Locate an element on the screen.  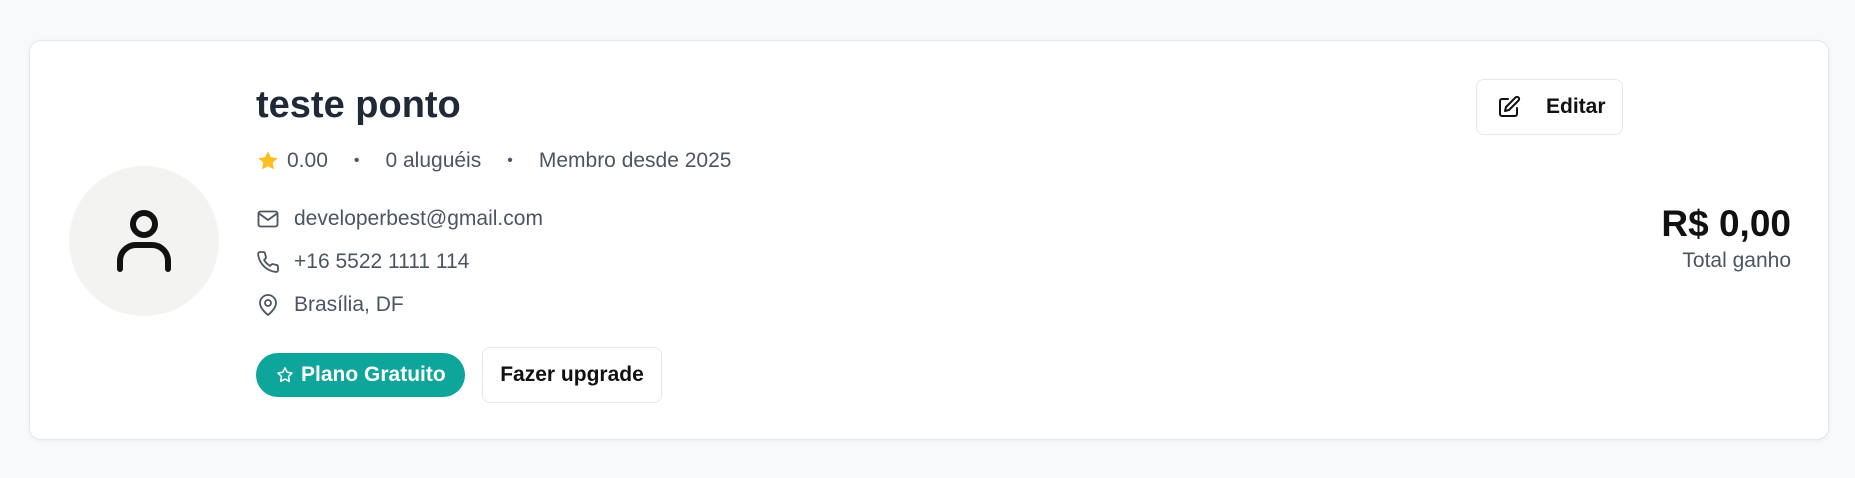
plan-badge: Plano Gratuito is located at coordinates (360, 375).